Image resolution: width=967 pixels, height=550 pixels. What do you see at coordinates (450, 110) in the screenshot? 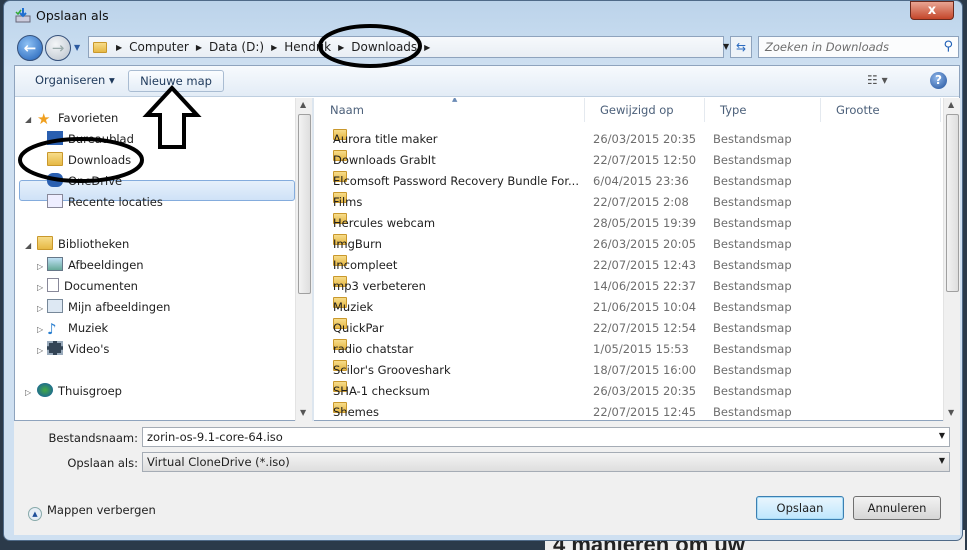
I see `column-header-name: Naam` at bounding box center [450, 110].